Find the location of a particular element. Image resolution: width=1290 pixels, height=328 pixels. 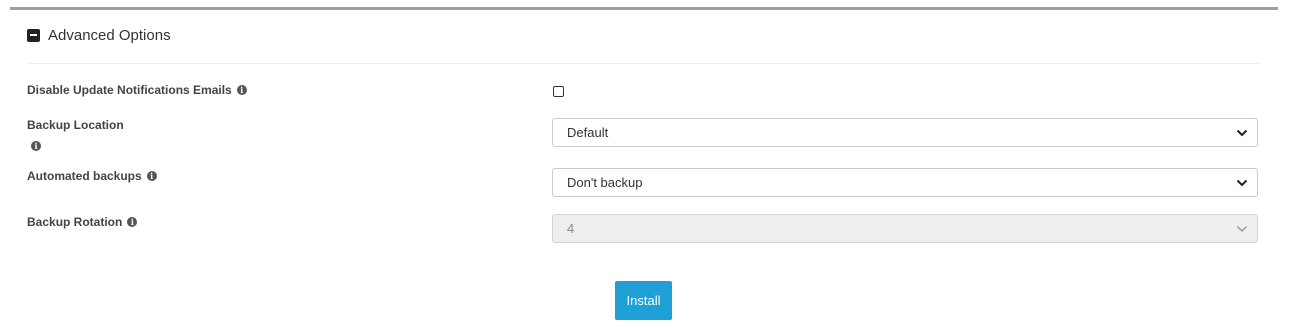

header-divider is located at coordinates (644, 63).